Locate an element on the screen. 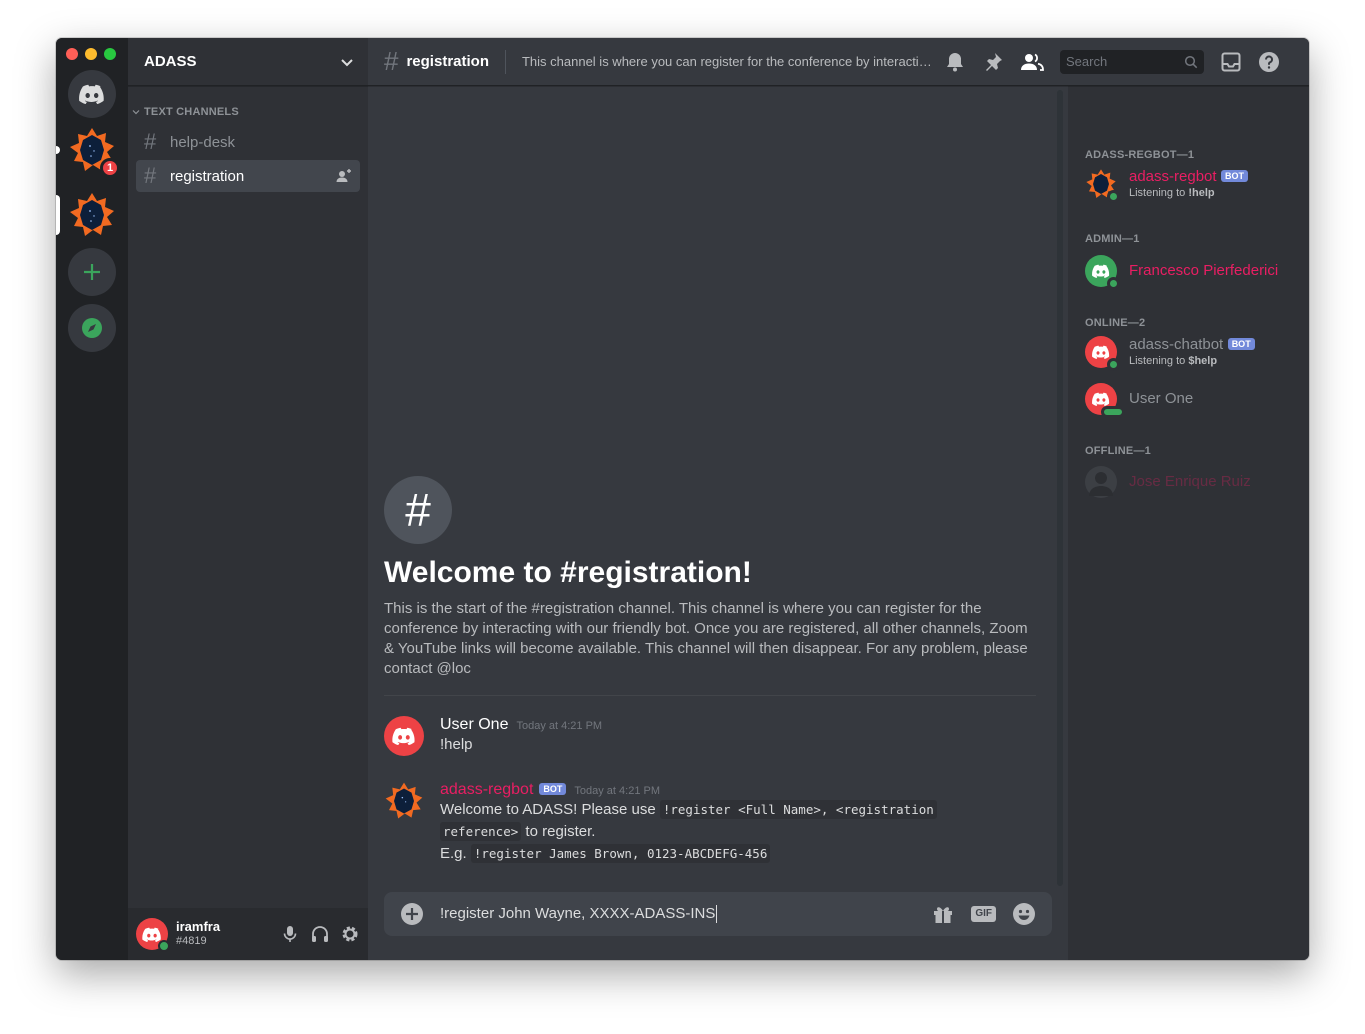 The height and width of the screenshot is (1034, 1365). selected-server-indicator is located at coordinates (58, 215).